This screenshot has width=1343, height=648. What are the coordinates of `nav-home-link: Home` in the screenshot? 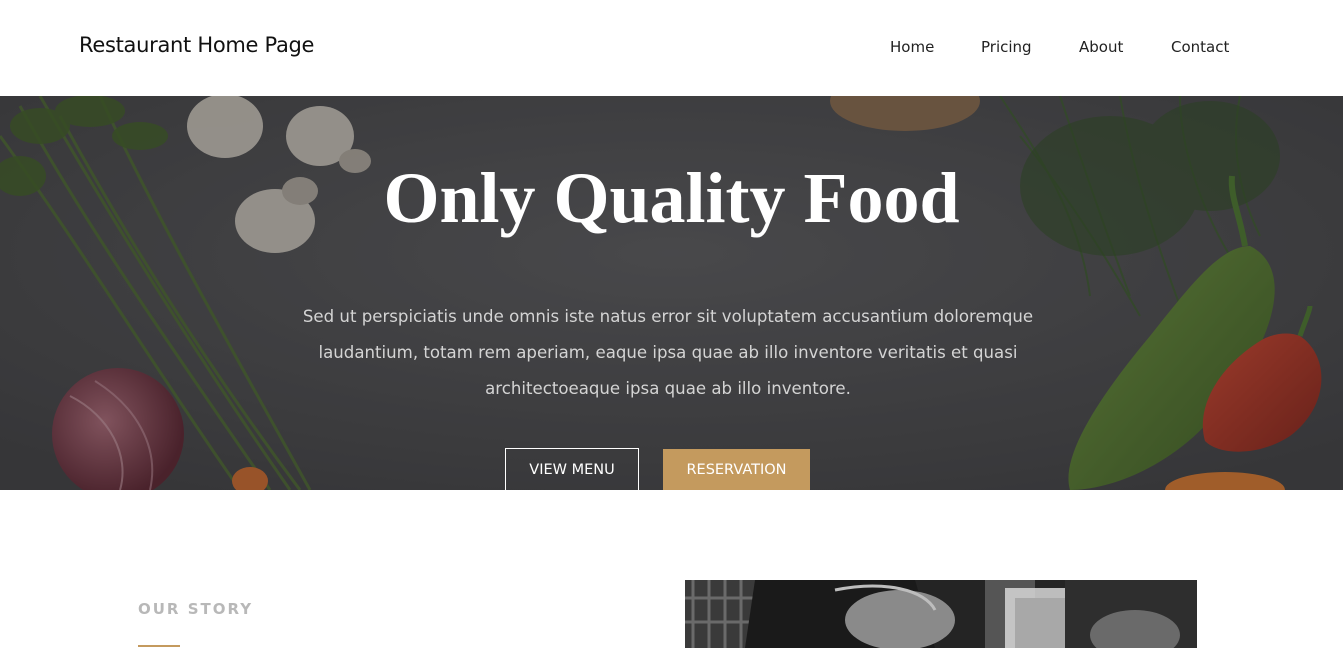 It's located at (912, 47).